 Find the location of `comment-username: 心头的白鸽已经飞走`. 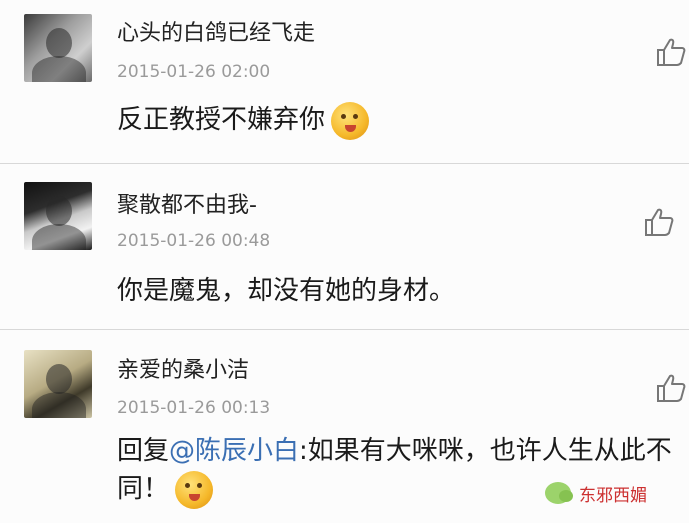

comment-username: 心头的白鸽已经飞走 is located at coordinates (216, 31).